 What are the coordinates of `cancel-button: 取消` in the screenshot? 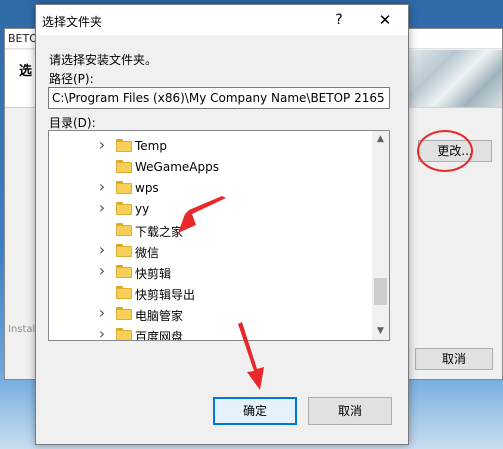 It's located at (350, 411).